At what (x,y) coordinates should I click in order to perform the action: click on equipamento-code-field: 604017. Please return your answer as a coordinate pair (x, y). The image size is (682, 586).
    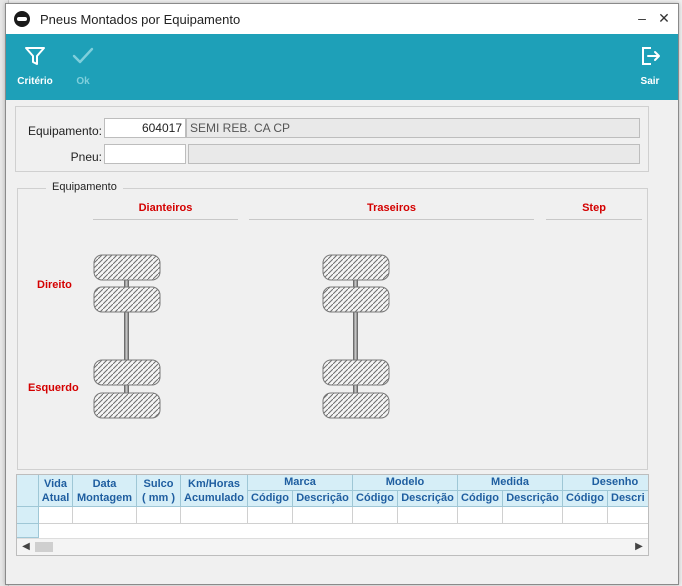
    Looking at the image, I should click on (145, 128).